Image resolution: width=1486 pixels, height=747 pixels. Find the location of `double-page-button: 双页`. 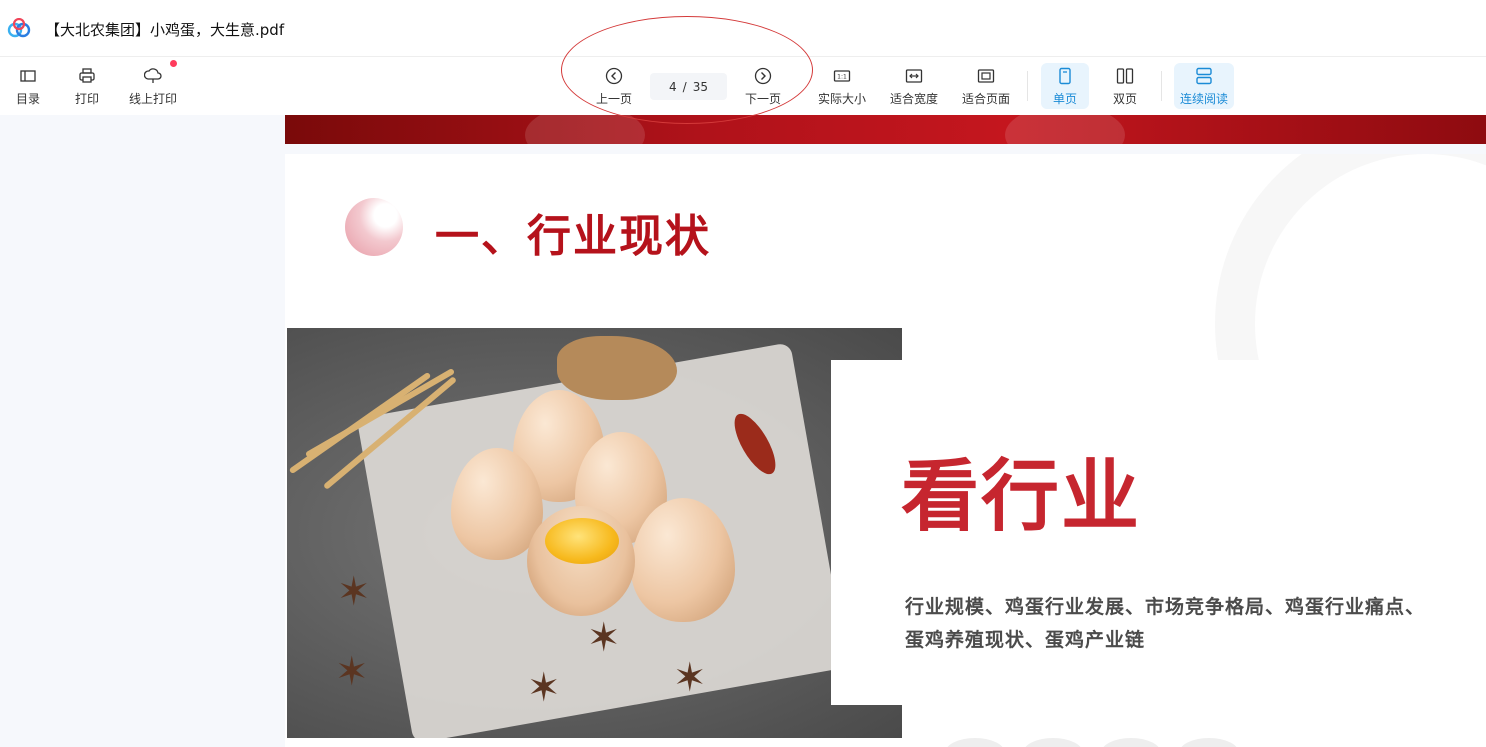

double-page-button: 双页 is located at coordinates (1125, 86).